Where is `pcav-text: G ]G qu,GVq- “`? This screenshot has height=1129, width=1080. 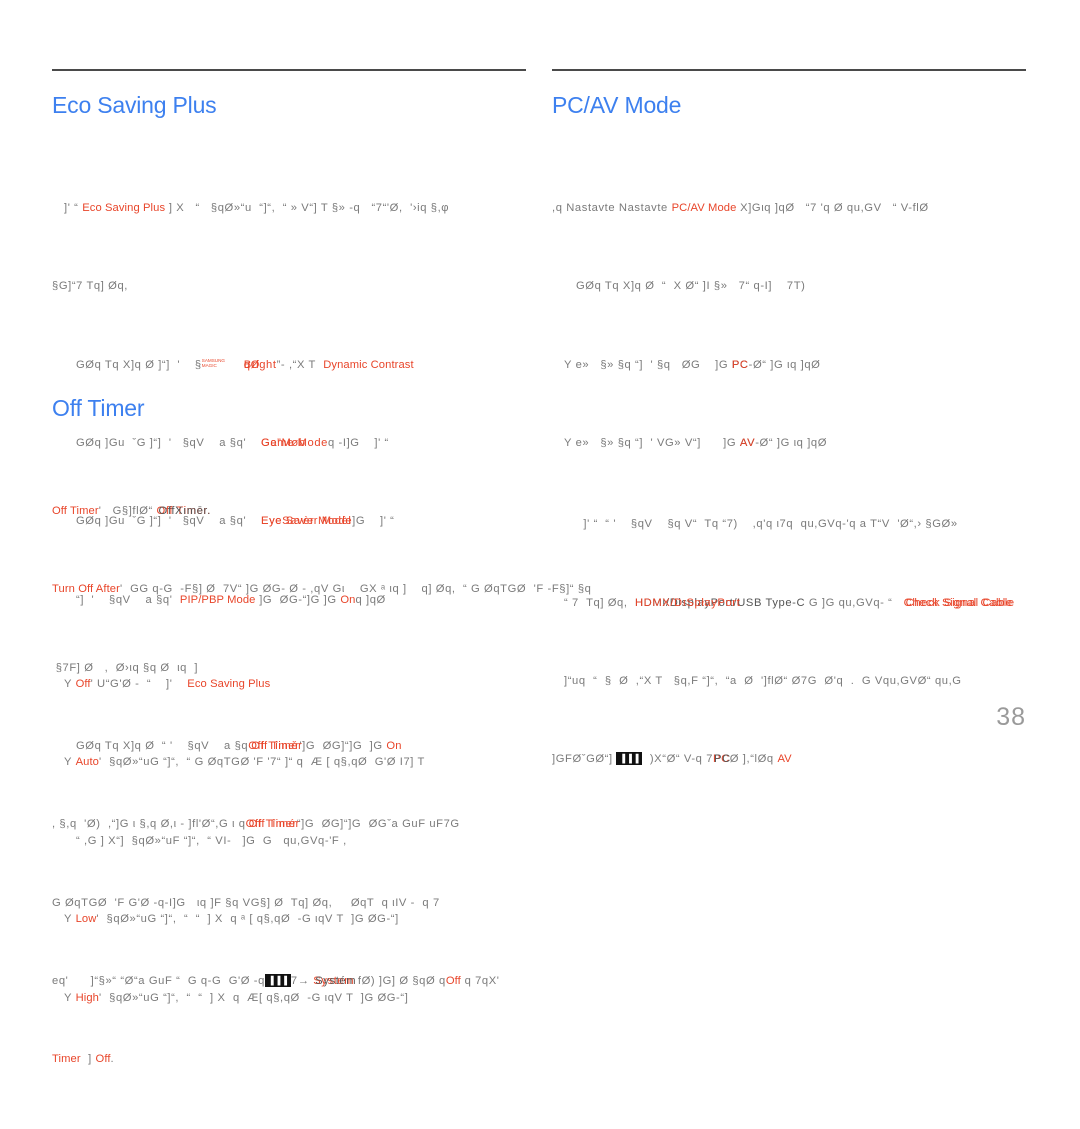
pcav-text: G ]G qu,GVq- “ is located at coordinates (854, 602).